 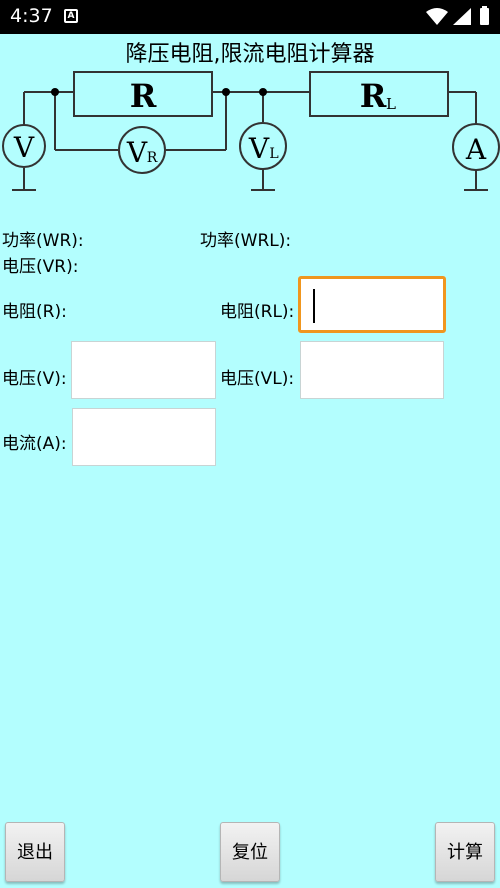 I want to click on voltage-vl-label: 电压(VL):, so click(x=257, y=379).